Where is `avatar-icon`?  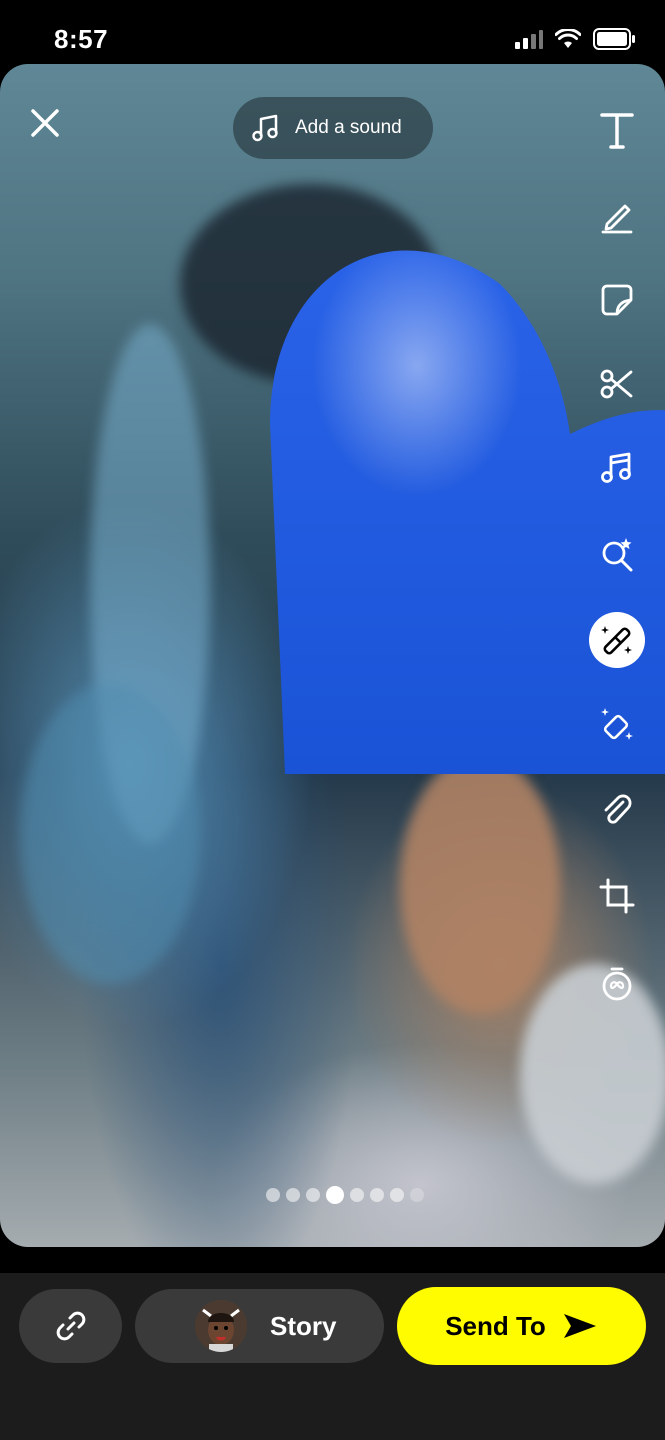 avatar-icon is located at coordinates (221, 1326).